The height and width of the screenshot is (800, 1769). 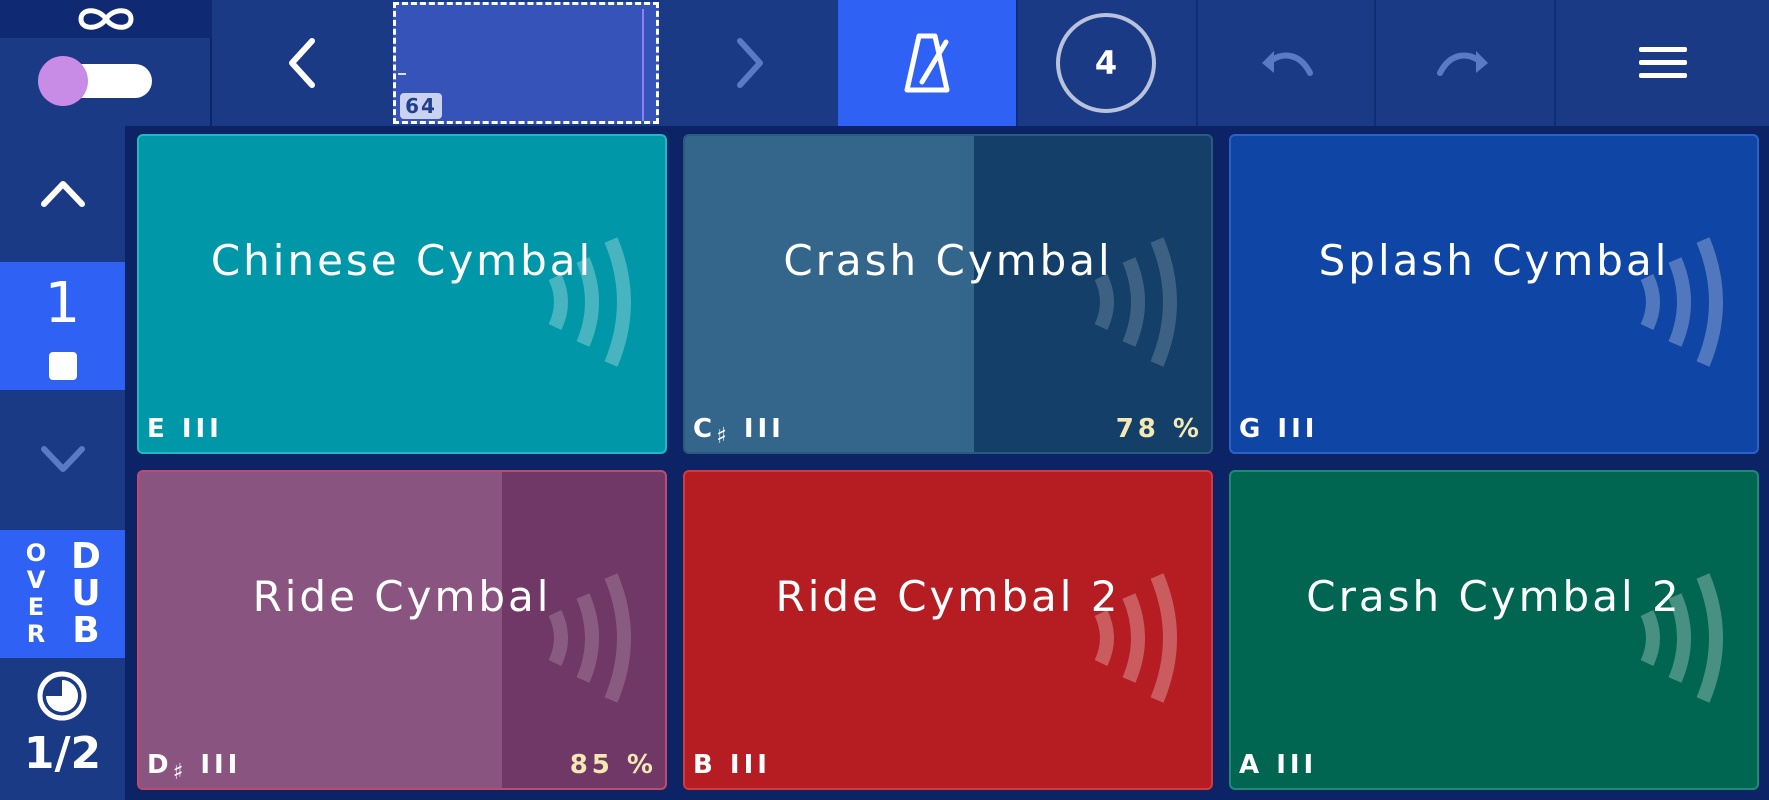 What do you see at coordinates (62, 753) in the screenshot?
I see `quantize-value: 1/2` at bounding box center [62, 753].